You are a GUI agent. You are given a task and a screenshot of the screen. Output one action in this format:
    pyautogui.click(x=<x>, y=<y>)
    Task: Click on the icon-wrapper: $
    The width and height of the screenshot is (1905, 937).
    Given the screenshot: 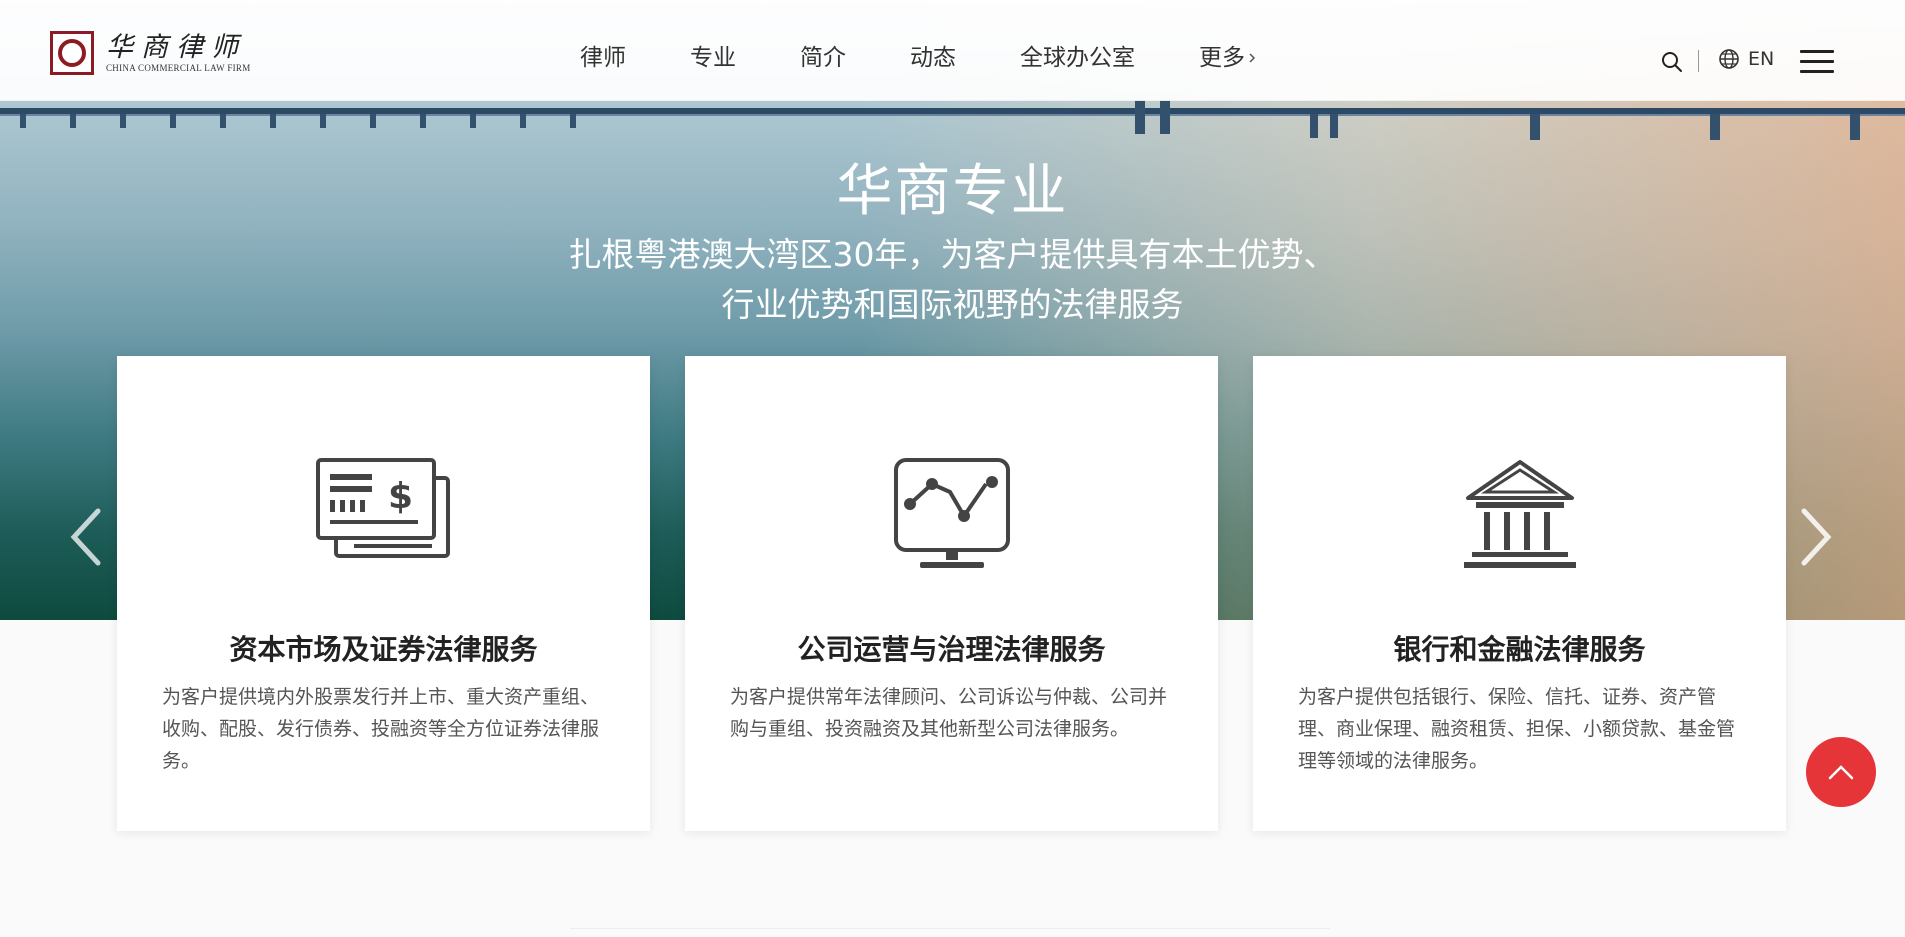 What is the action you would take?
    pyautogui.click(x=383, y=516)
    